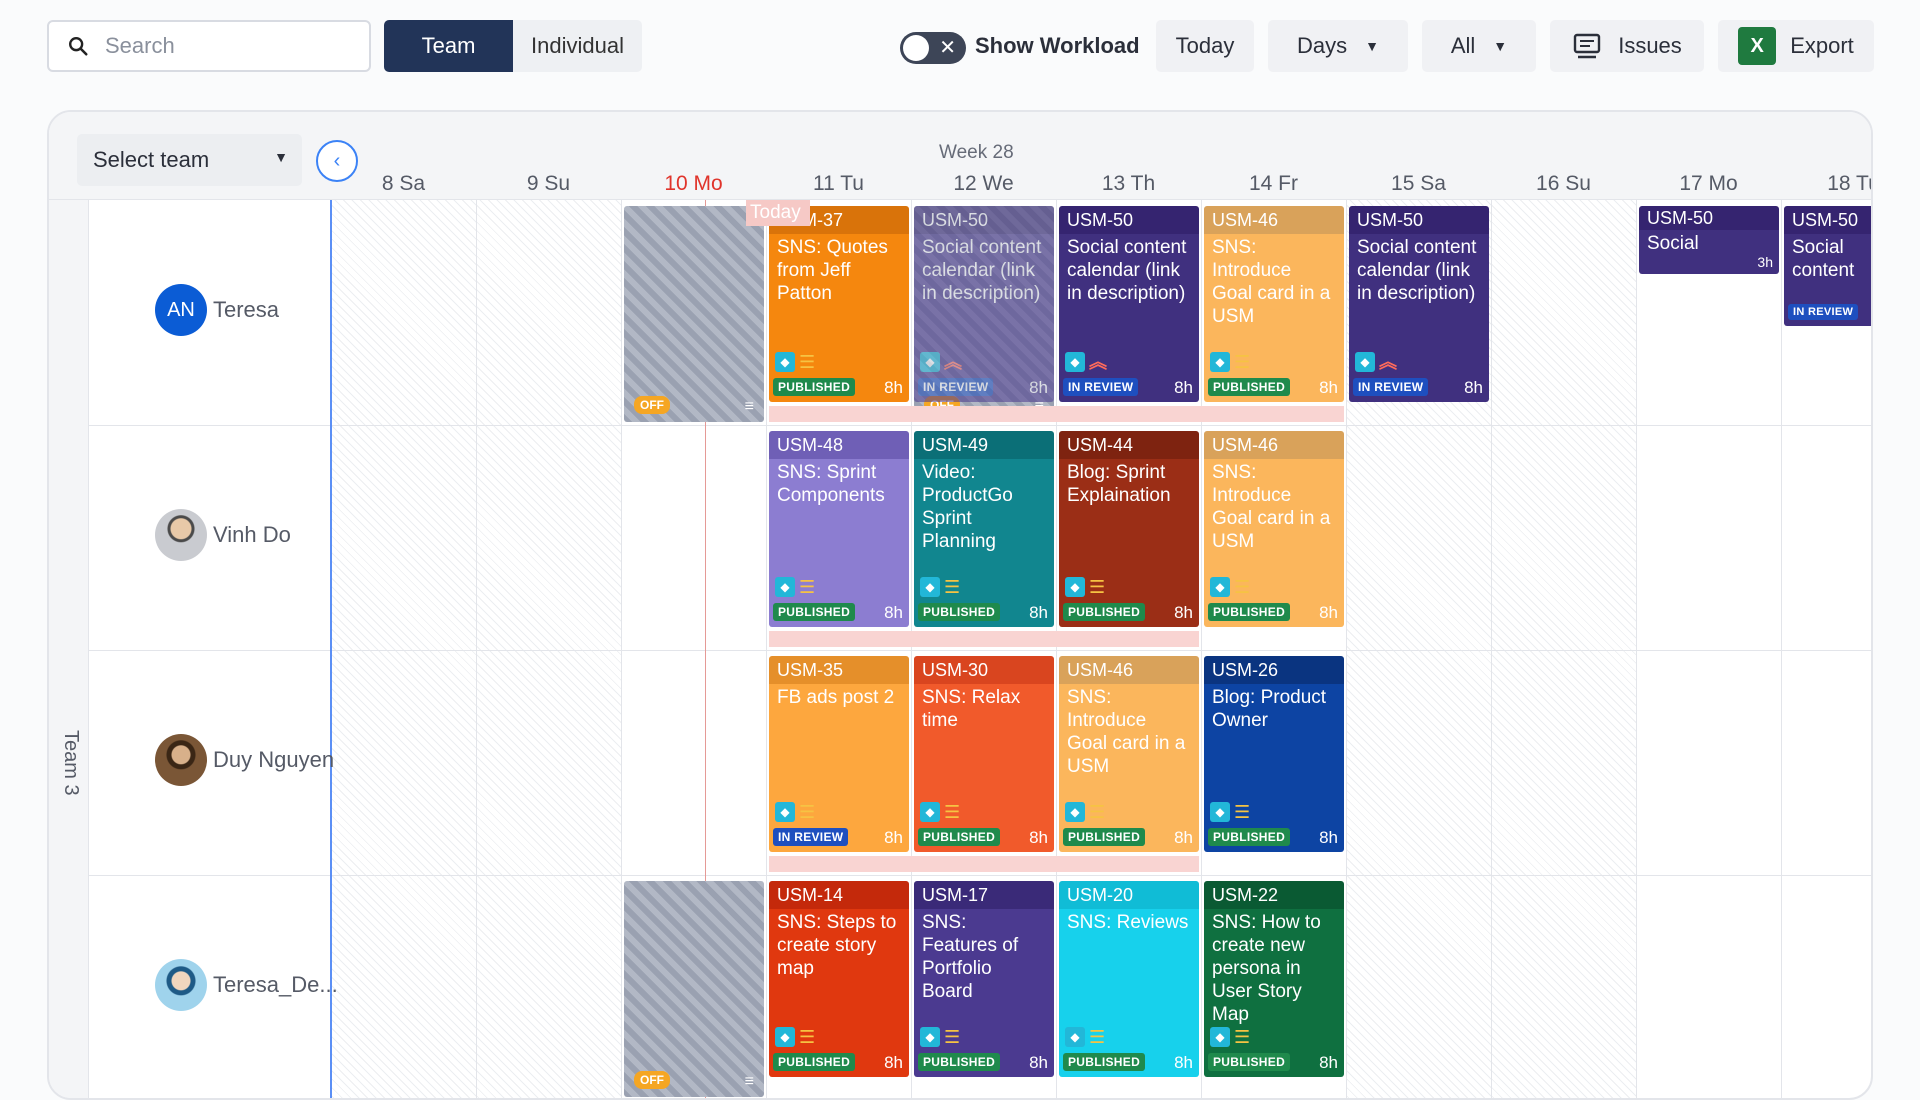 The width and height of the screenshot is (1920, 1100). I want to click on search-input, so click(225, 46).